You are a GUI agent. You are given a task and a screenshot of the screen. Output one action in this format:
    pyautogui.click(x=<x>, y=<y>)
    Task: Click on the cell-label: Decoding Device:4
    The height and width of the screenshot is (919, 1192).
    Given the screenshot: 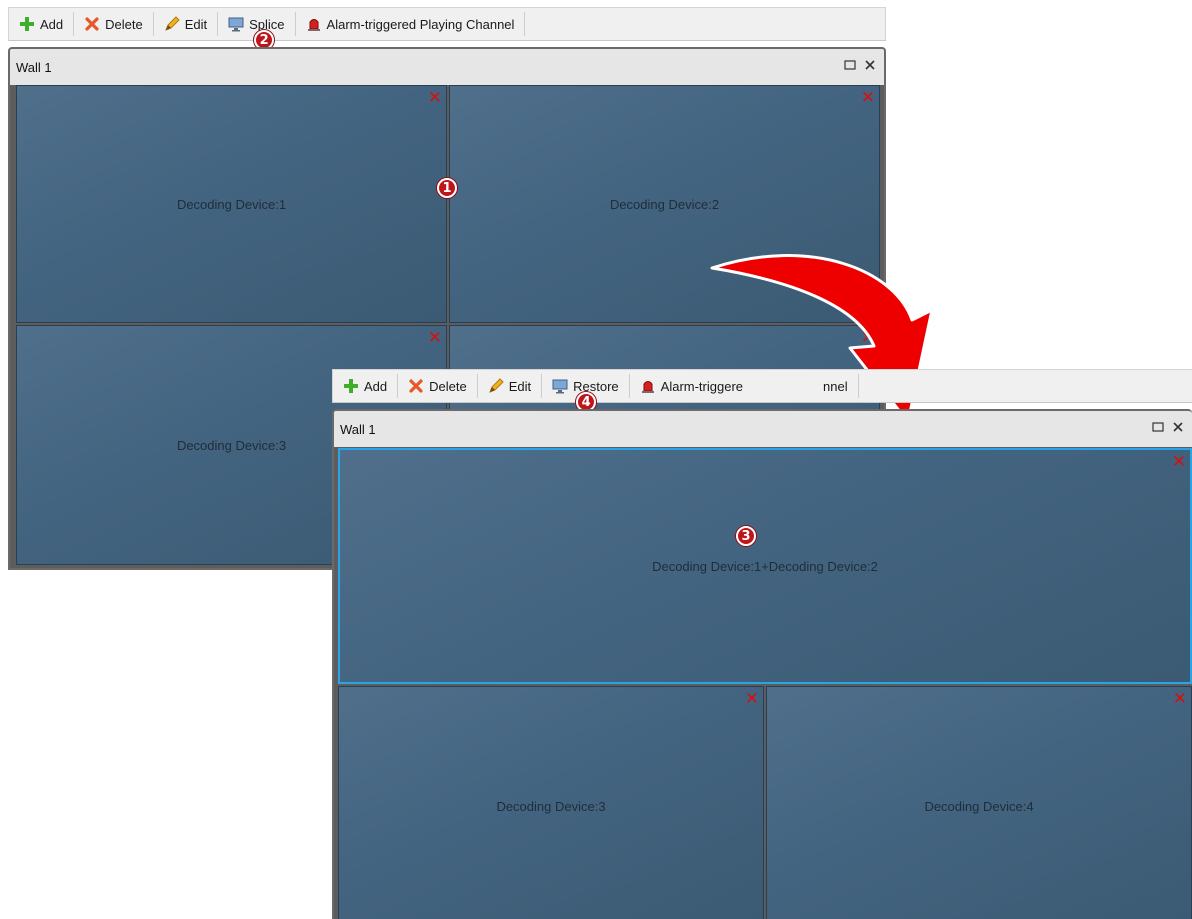 What is the action you would take?
    pyautogui.click(x=979, y=806)
    